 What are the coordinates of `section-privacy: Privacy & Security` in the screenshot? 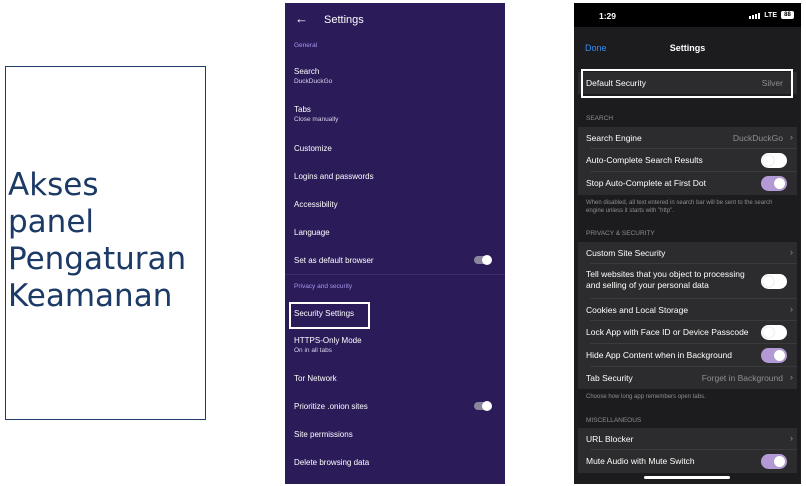 It's located at (620, 233).